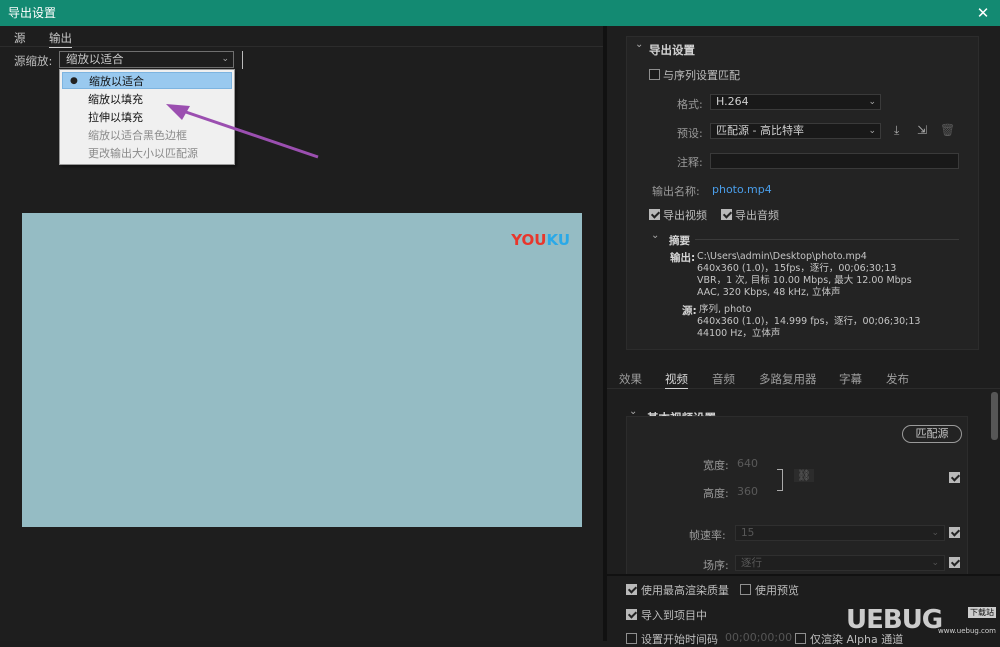 The image size is (1000, 647). What do you see at coordinates (954, 562) in the screenshot?
I see `field-order-checkbox` at bounding box center [954, 562].